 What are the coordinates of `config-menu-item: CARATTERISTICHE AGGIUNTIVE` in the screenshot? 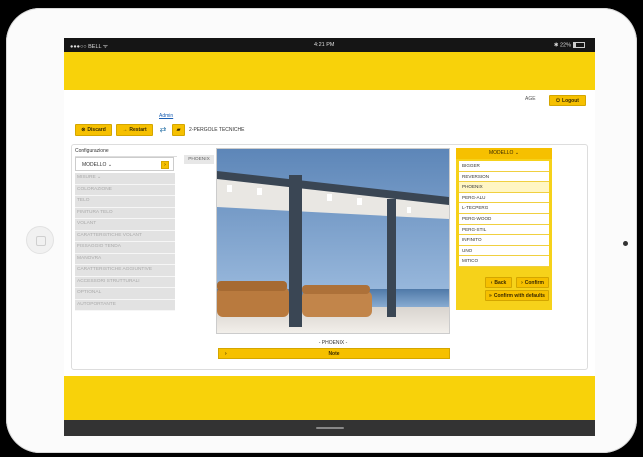 It's located at (125, 271).